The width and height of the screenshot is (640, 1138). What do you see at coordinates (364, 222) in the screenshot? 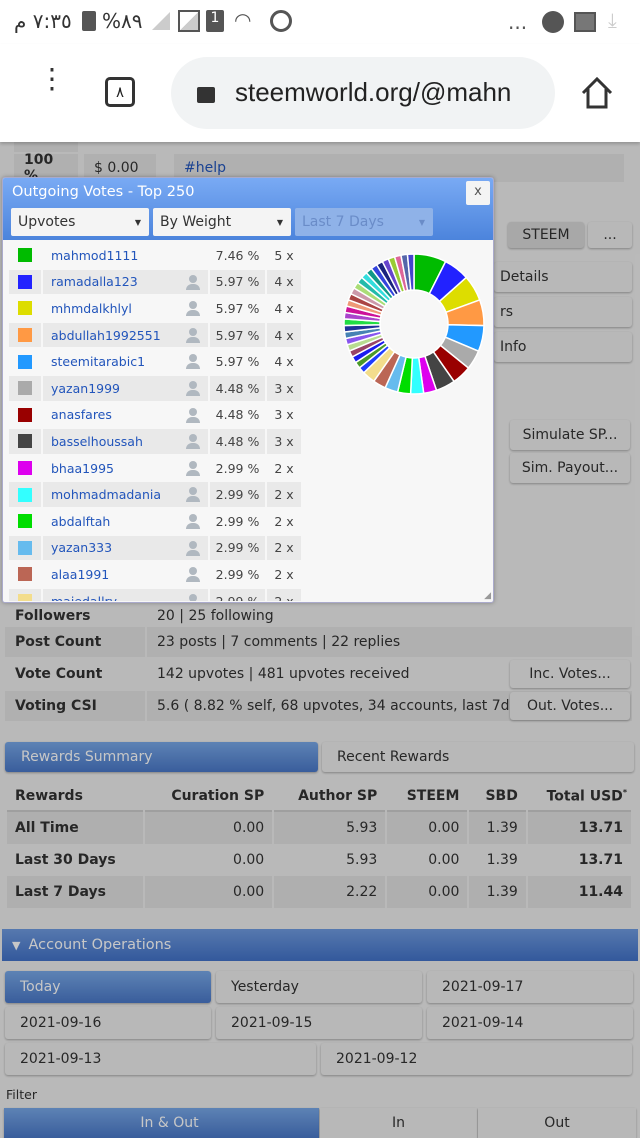
I see `period-select: Last 7 Days ▼` at bounding box center [364, 222].